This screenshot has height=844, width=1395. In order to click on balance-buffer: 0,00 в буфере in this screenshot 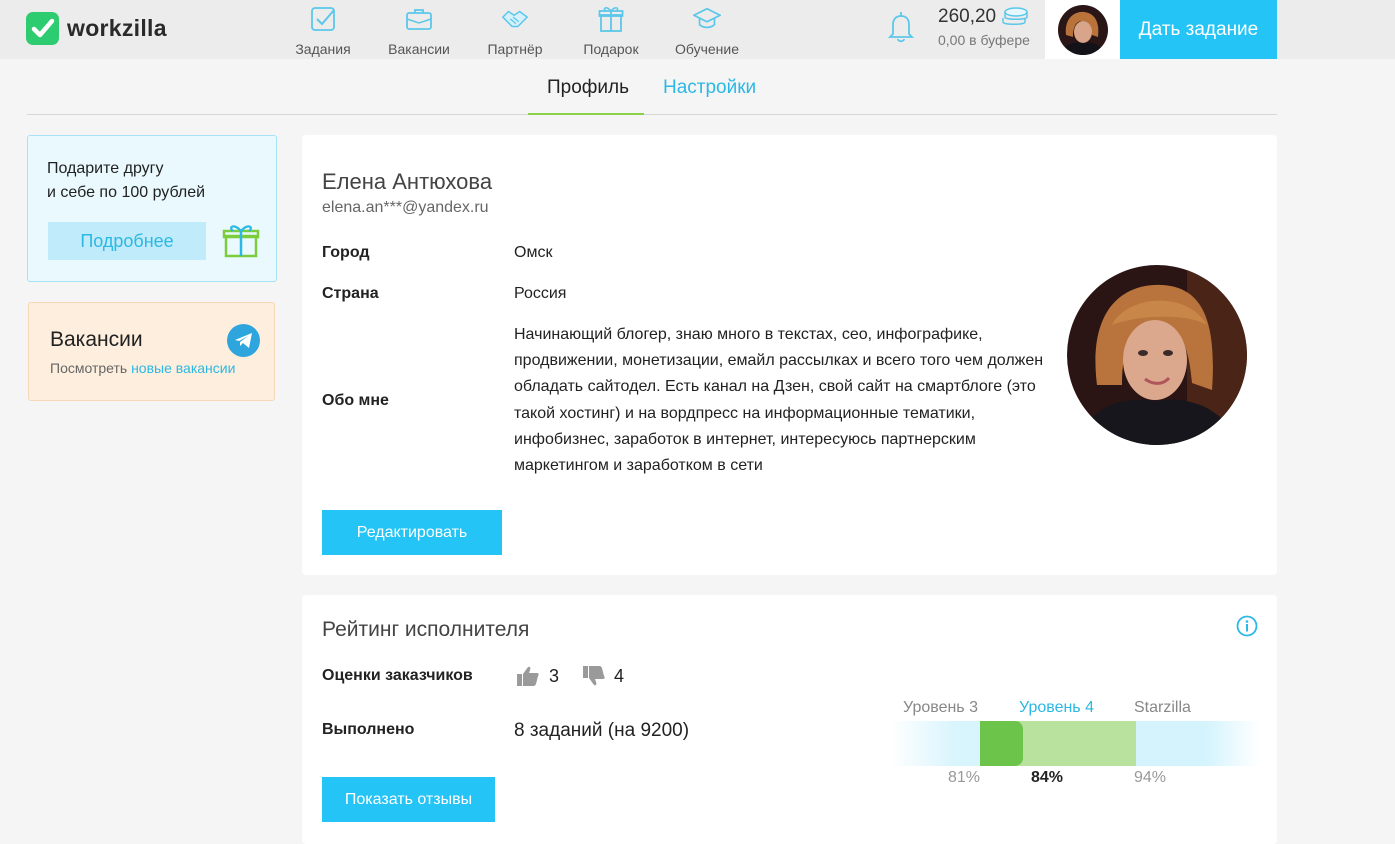, I will do `click(984, 40)`.